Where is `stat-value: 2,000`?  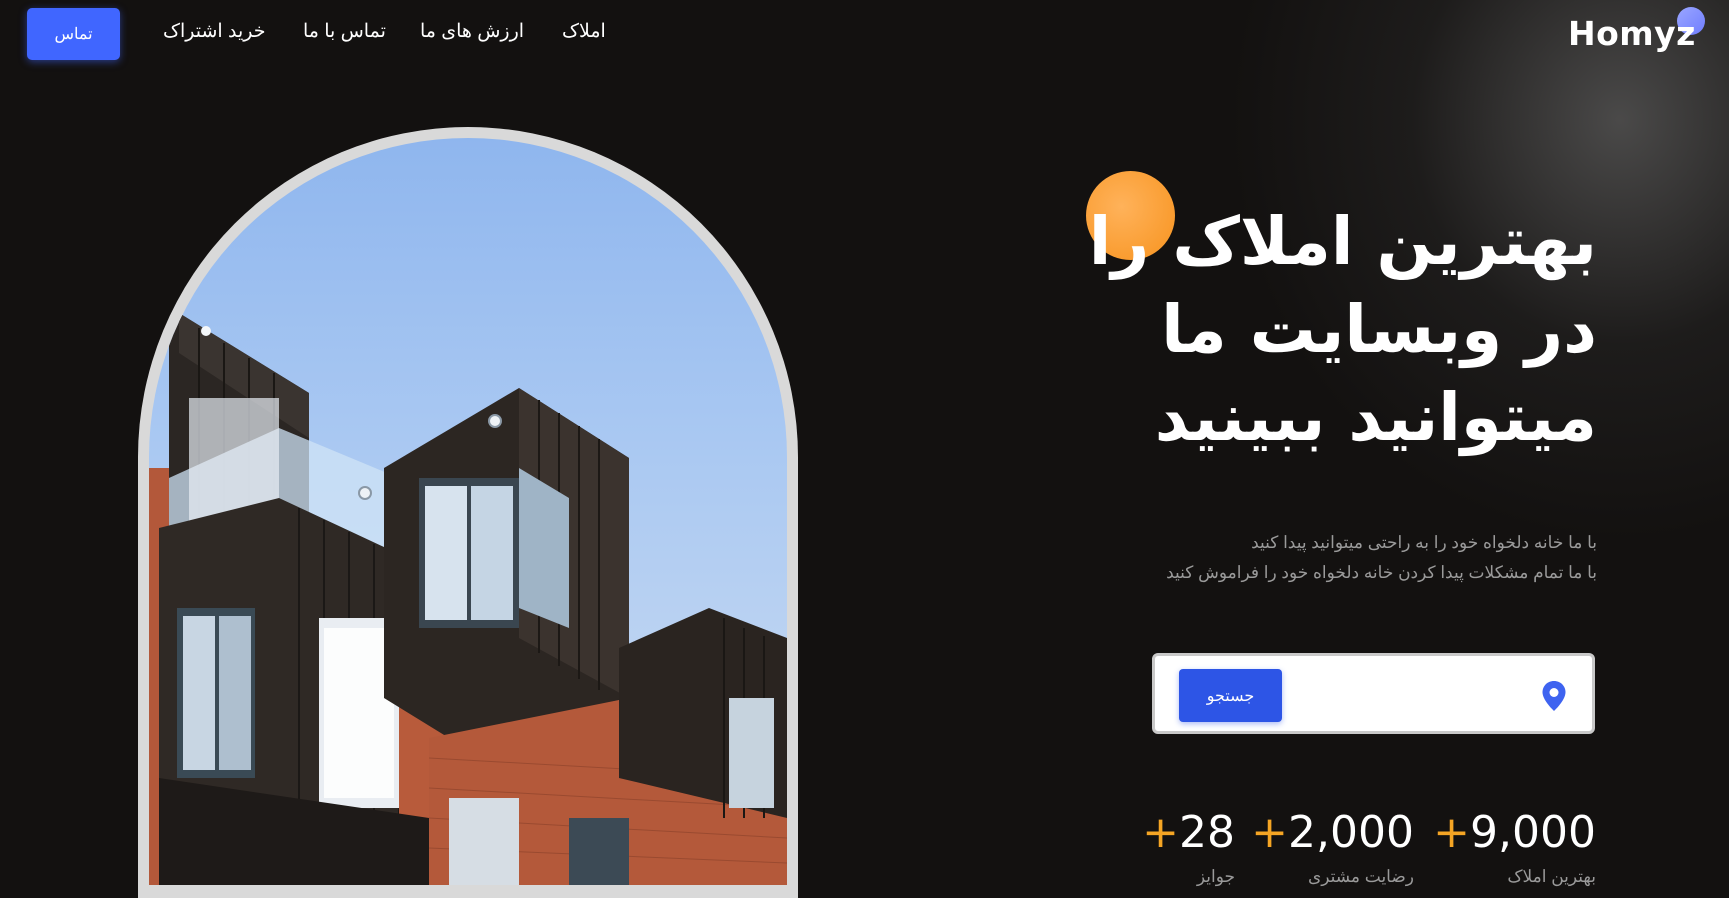 stat-value: 2,000 is located at coordinates (1351, 832).